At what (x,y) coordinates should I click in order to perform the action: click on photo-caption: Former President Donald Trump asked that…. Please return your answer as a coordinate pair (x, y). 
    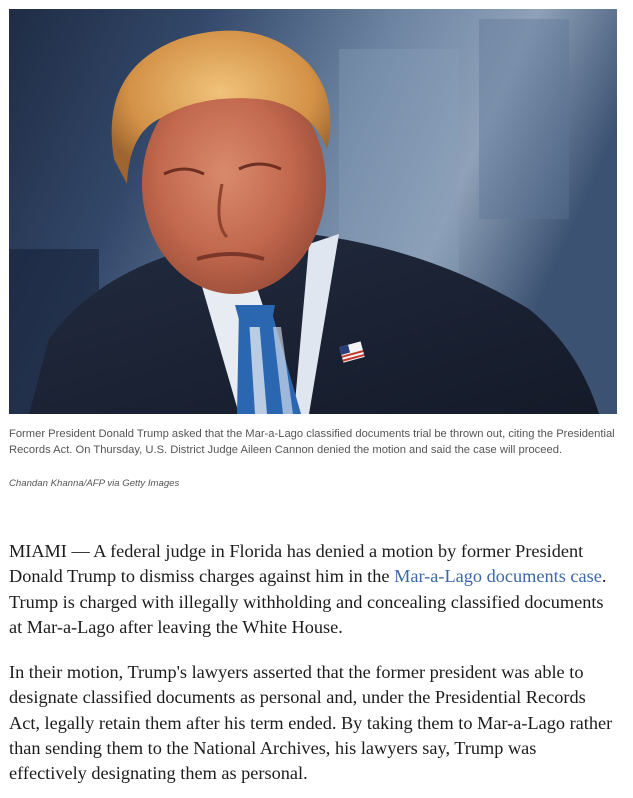
    Looking at the image, I should click on (312, 442).